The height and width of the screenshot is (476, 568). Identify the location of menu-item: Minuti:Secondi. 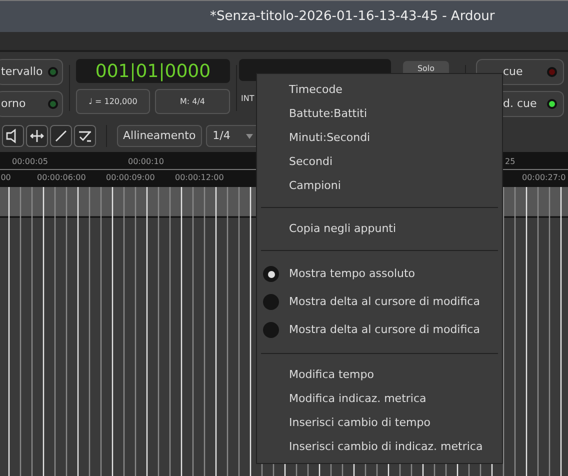
(379, 138).